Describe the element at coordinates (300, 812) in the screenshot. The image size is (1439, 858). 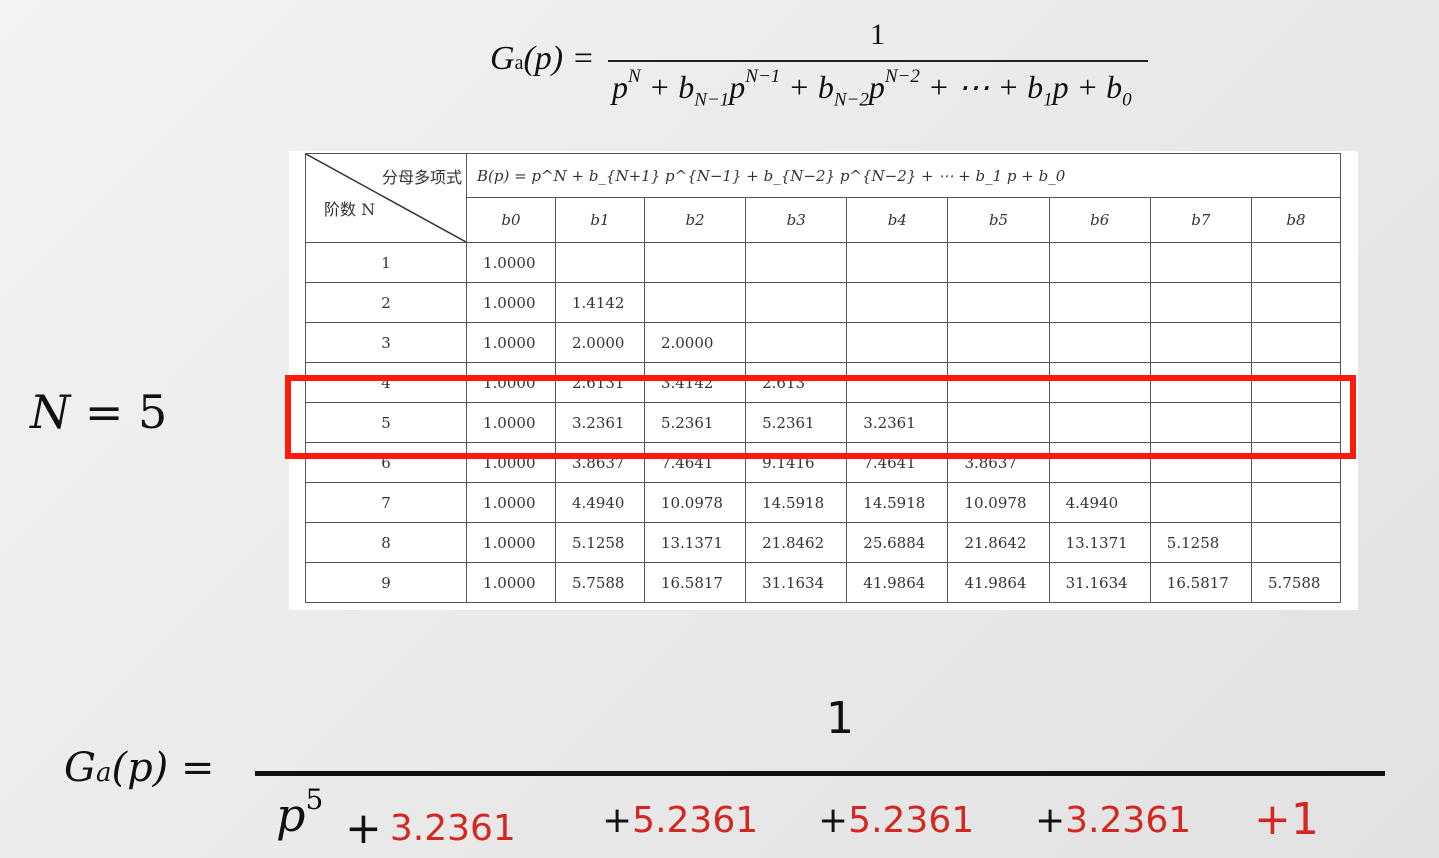
I see `bottom-formula-p-term: p5` at that location.